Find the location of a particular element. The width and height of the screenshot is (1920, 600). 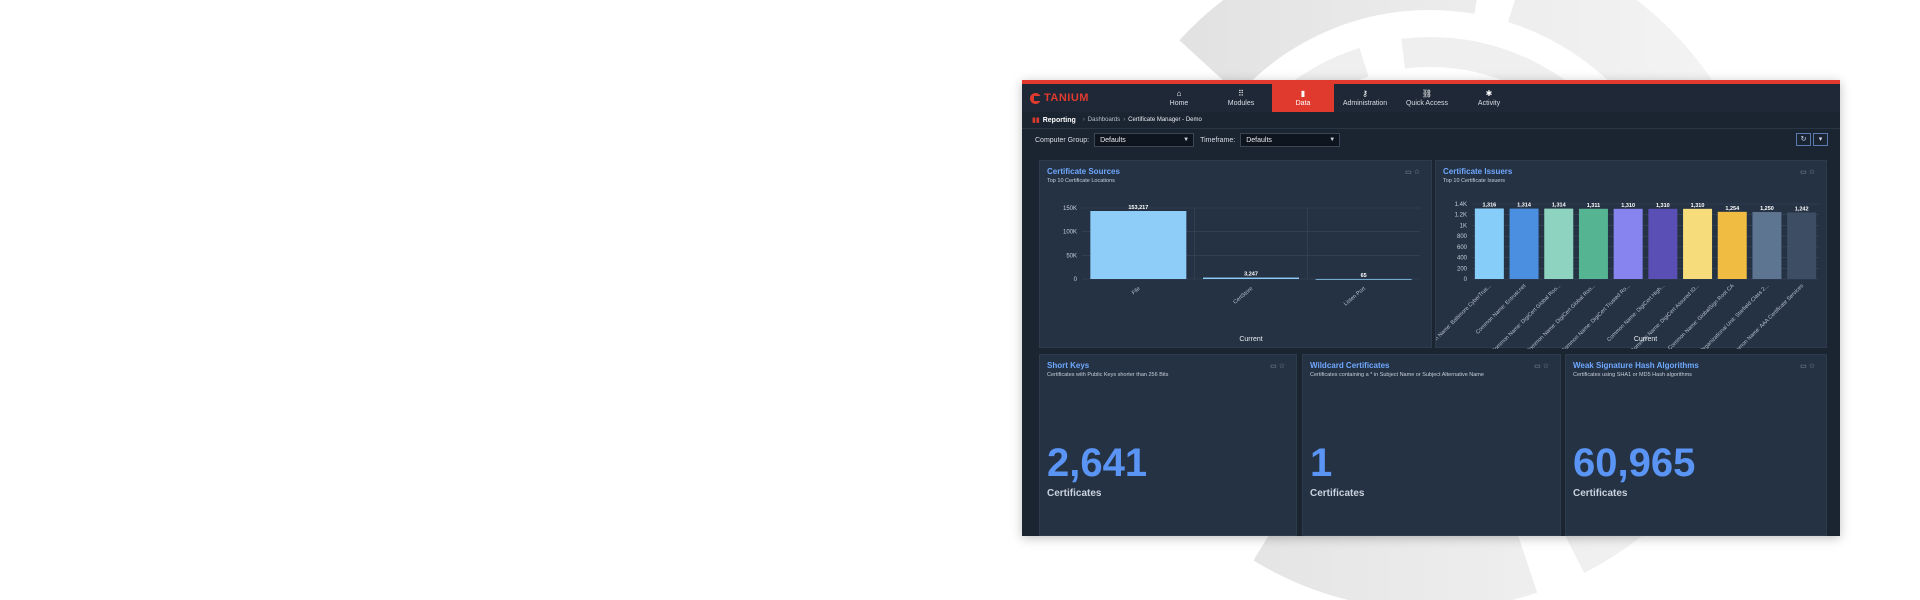

nav-item-administration: ⚷ Administration is located at coordinates (1365, 98).